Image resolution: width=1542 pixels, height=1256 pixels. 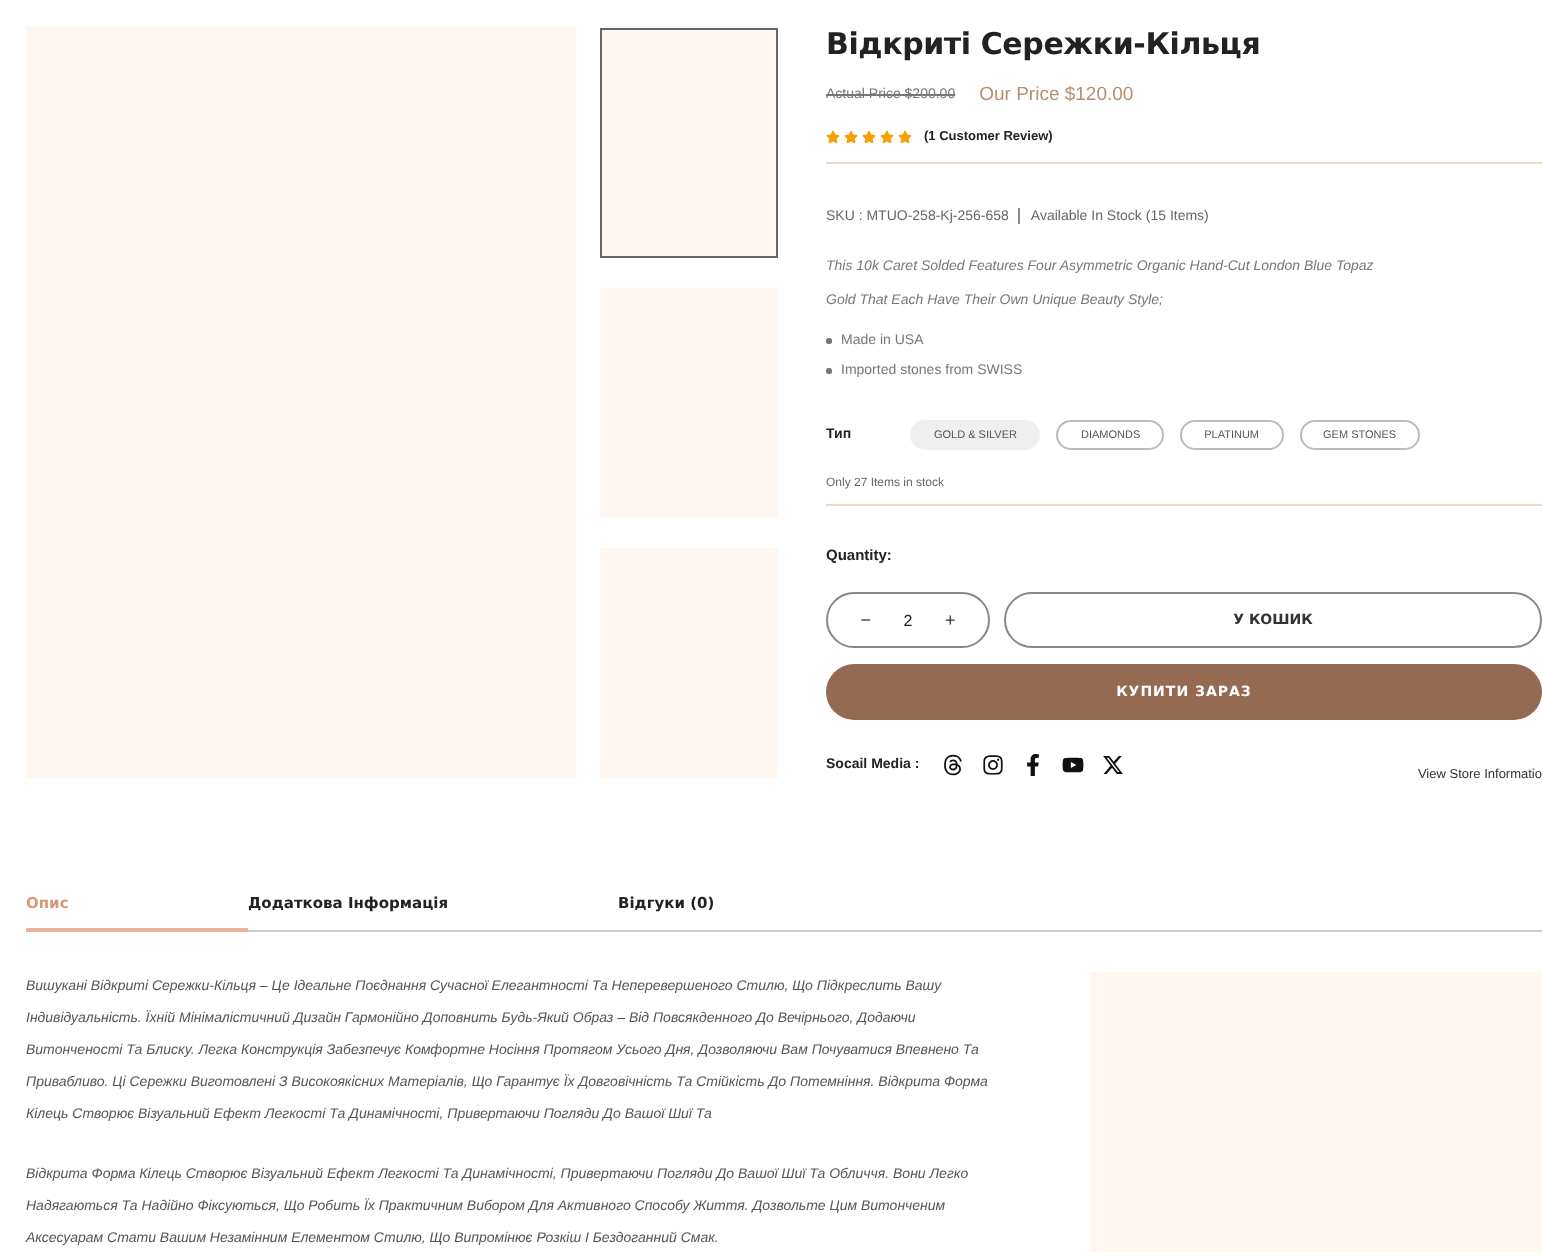 I want to click on instagram-icon, so click(x=992, y=765).